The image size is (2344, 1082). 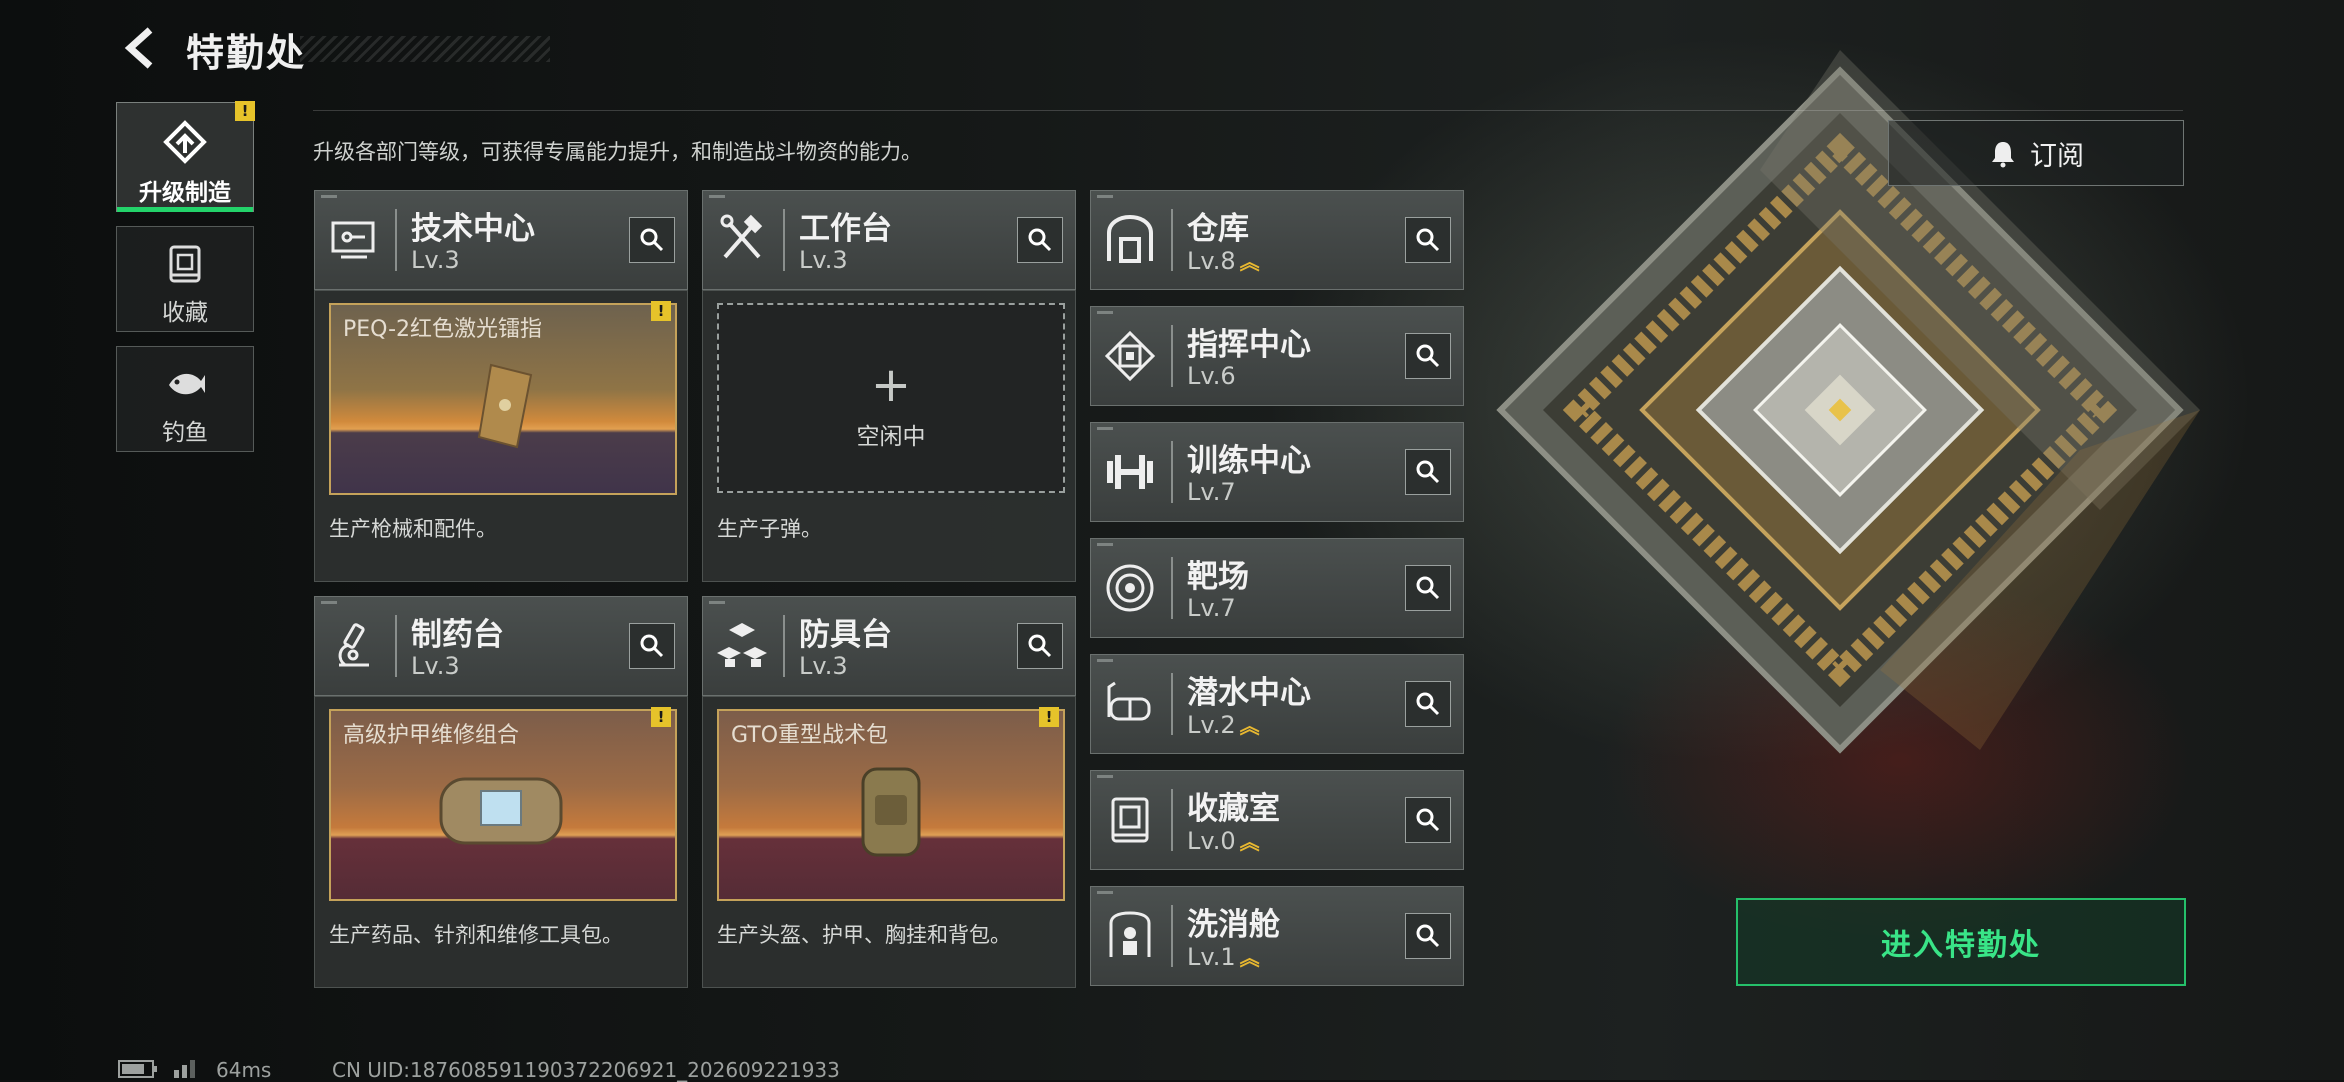 I want to click on production-desc: 生产子弹。, so click(x=769, y=529).